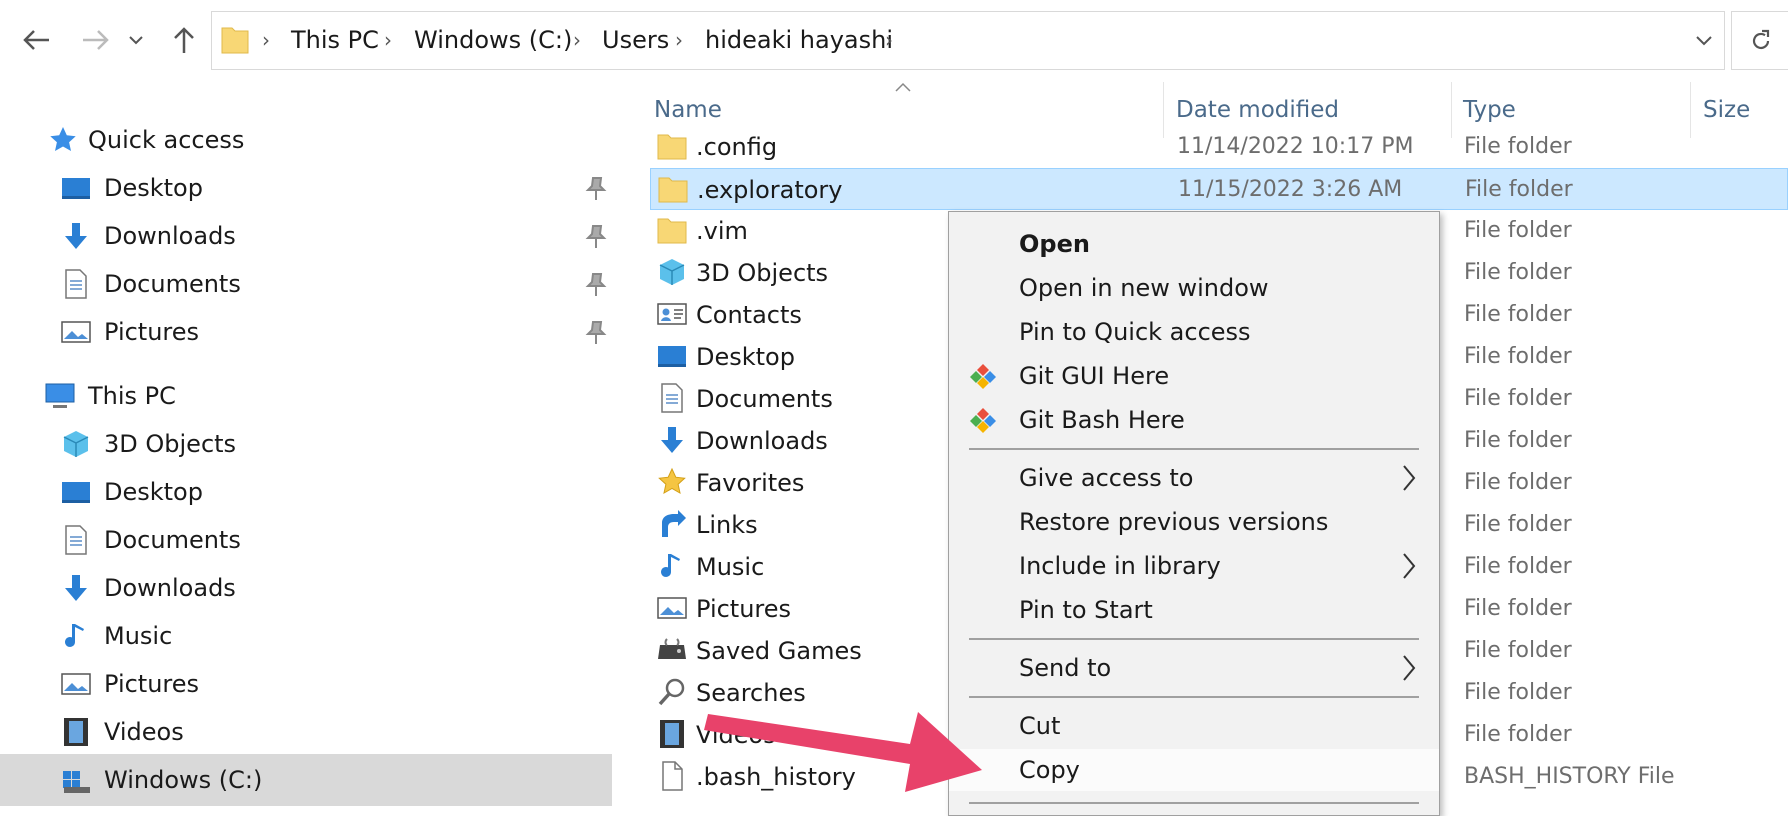 This screenshot has height=816, width=1788. I want to click on menu-item-git-bash: Git Bash Here, so click(1194, 420).